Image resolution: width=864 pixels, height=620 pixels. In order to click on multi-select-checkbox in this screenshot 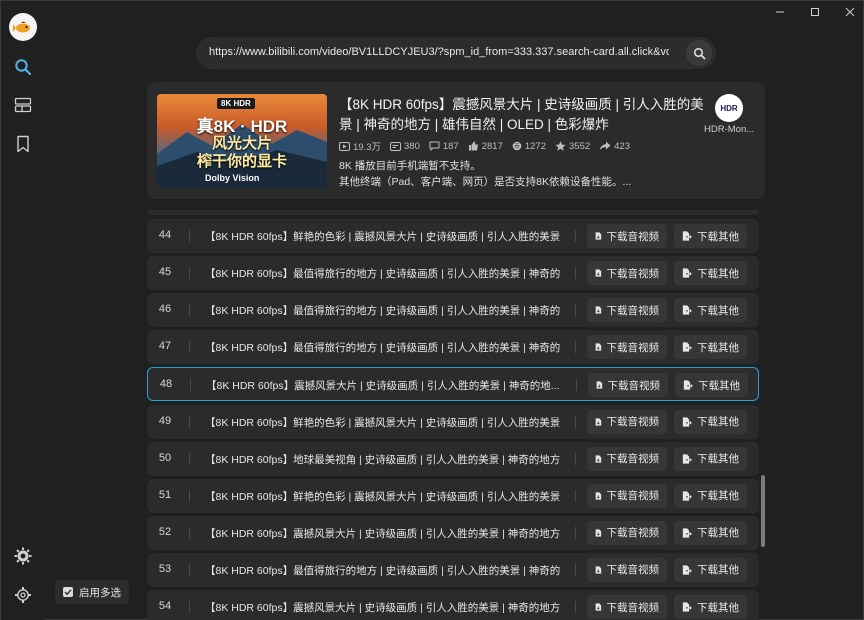, I will do `click(68, 592)`.